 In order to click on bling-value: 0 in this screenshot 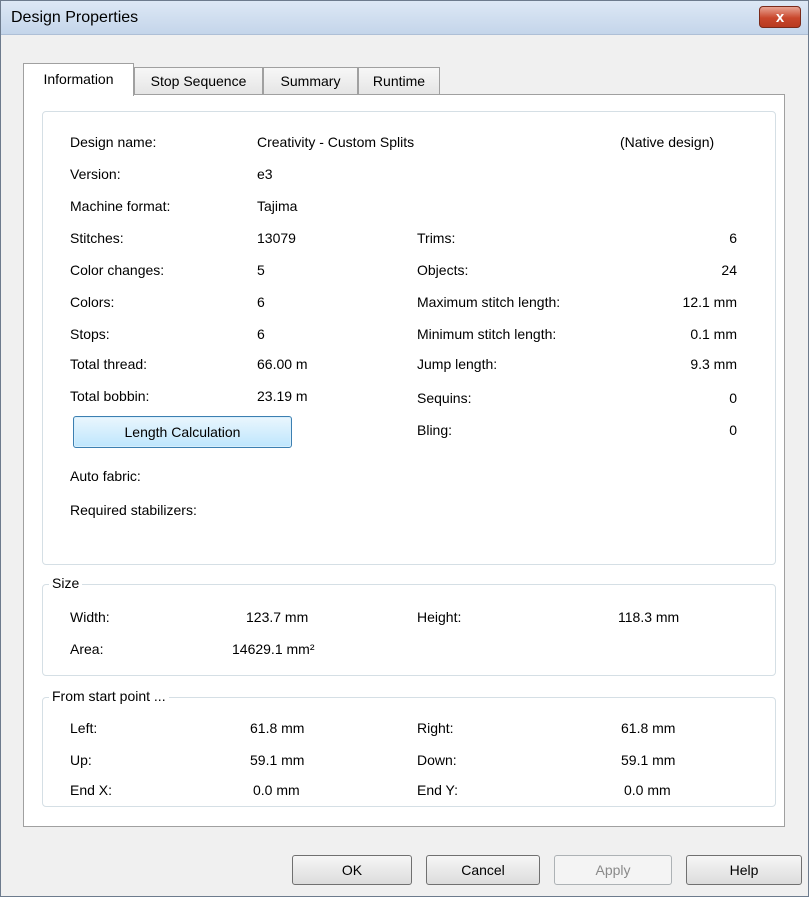, I will do `click(733, 430)`.